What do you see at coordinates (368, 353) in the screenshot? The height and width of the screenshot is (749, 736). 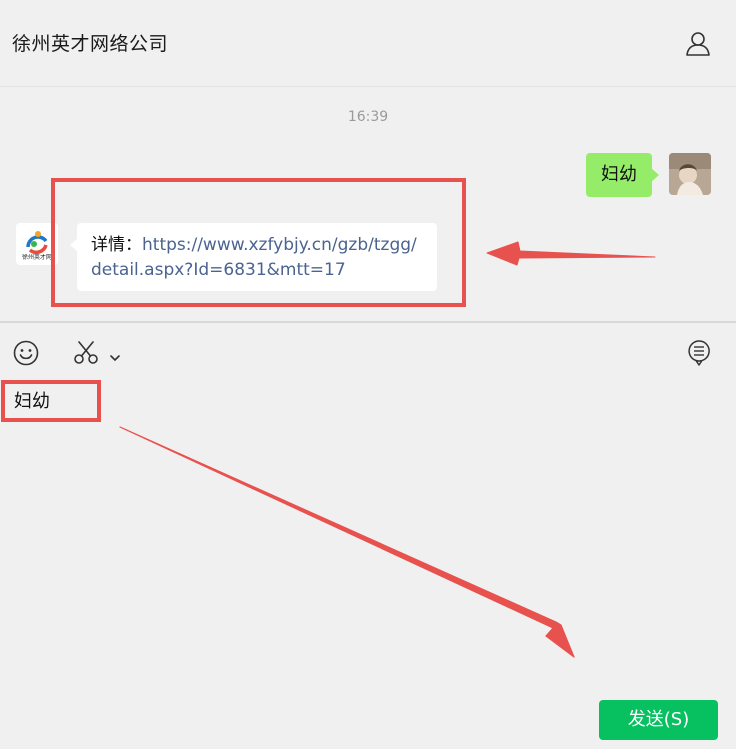 I see `input-toolbar` at bounding box center [368, 353].